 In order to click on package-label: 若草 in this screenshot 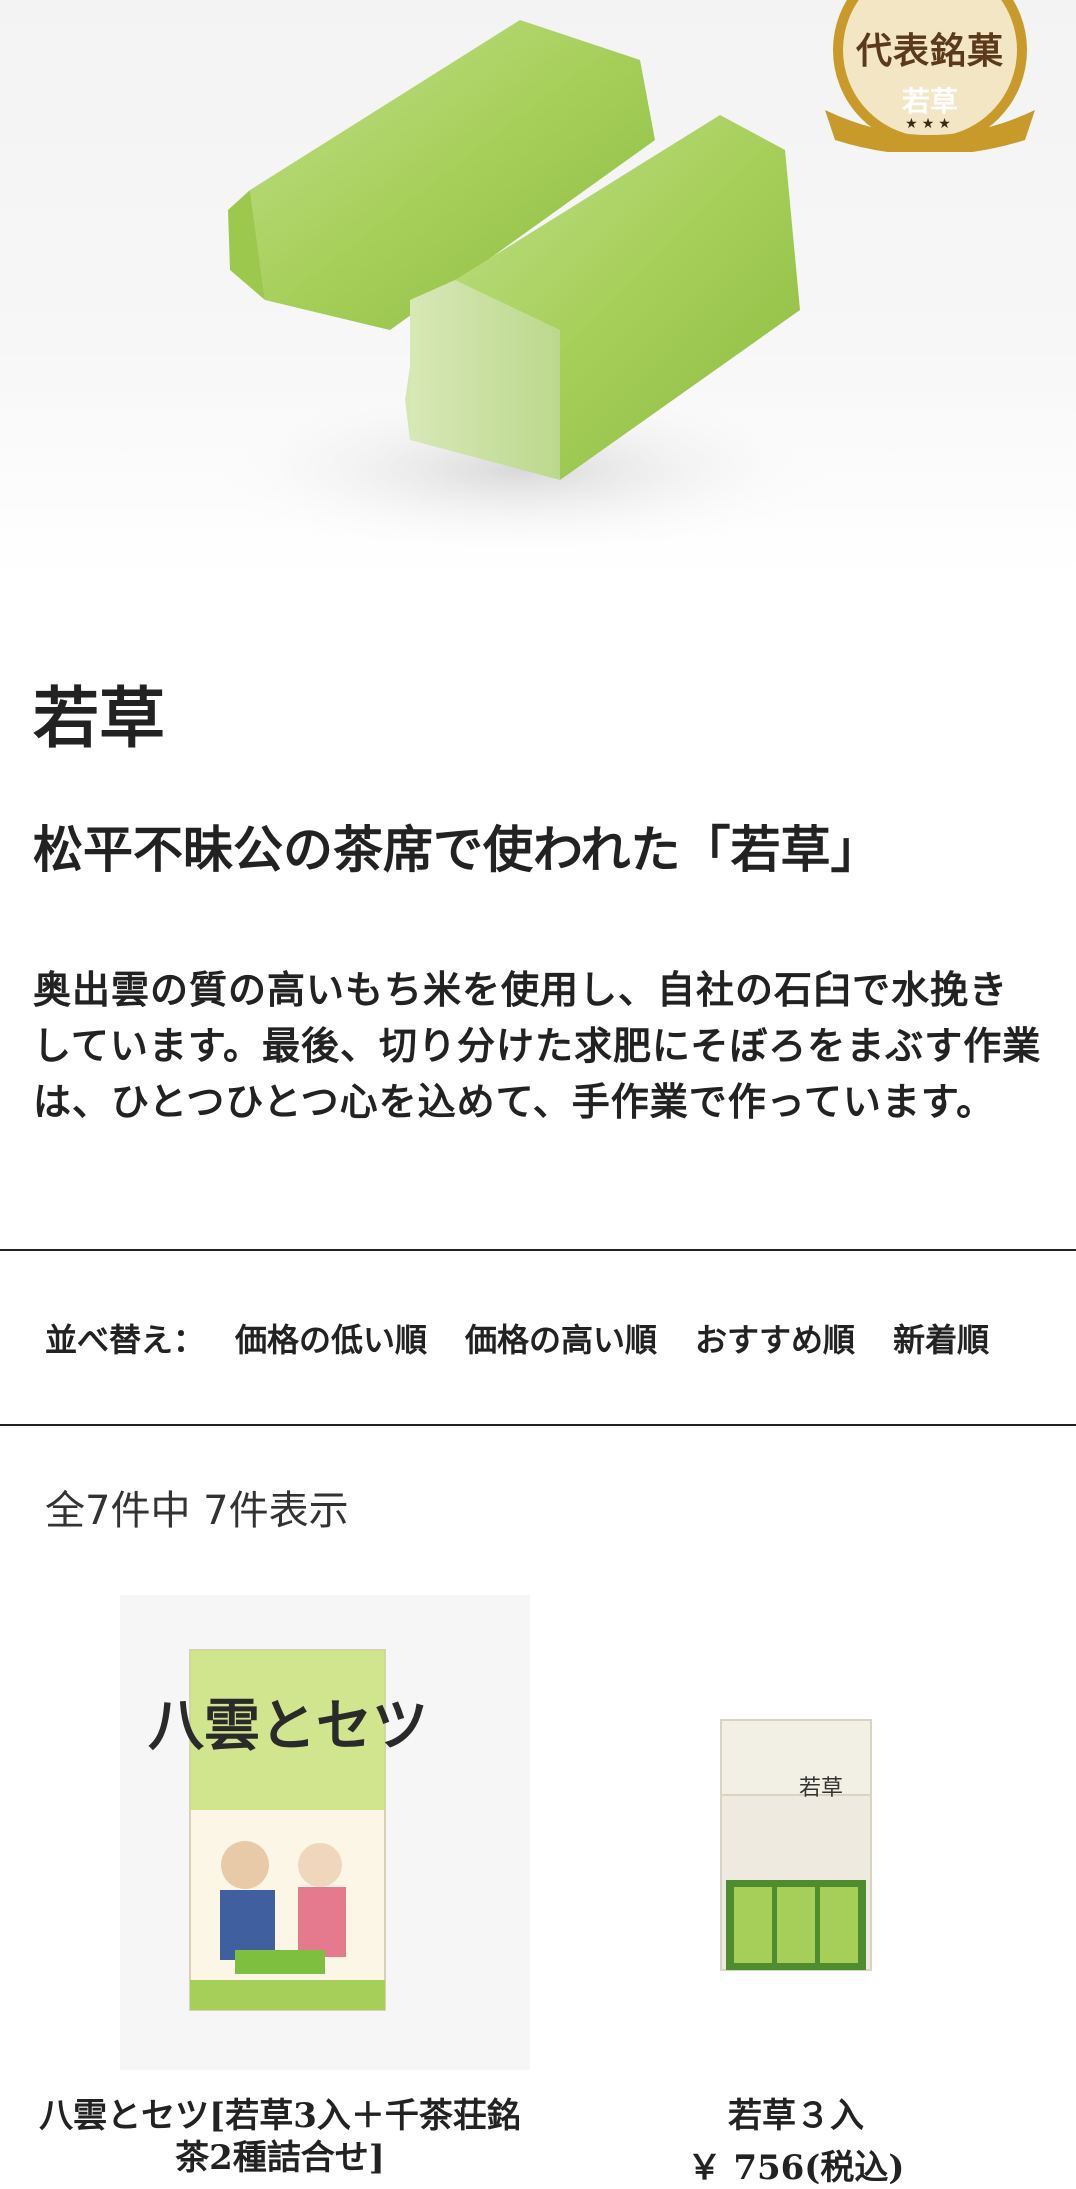, I will do `click(821, 1788)`.